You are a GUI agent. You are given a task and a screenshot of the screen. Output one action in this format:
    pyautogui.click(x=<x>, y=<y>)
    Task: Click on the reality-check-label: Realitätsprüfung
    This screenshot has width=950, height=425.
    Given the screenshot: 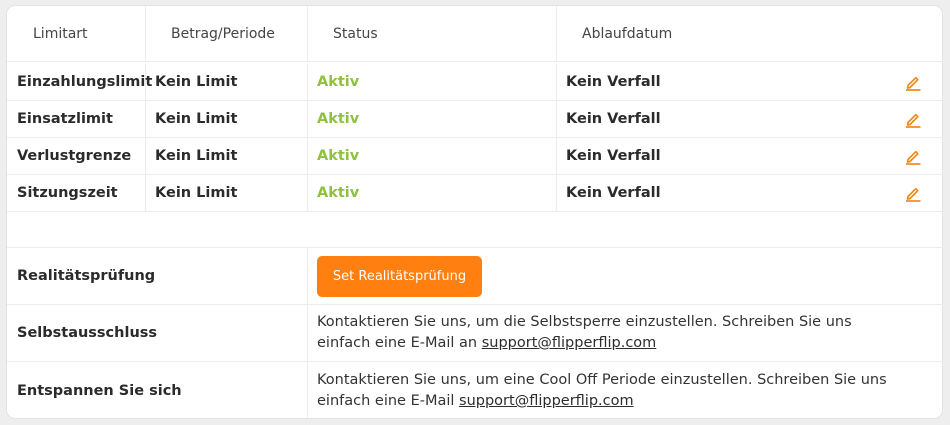 What is the action you would take?
    pyautogui.click(x=157, y=276)
    